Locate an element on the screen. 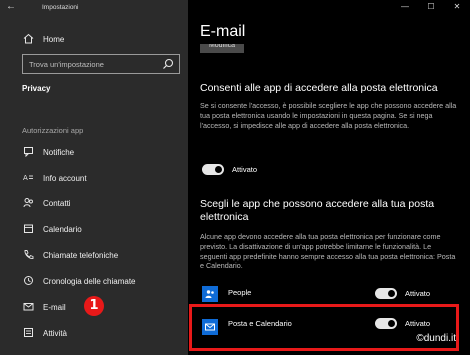 This screenshot has width=470, height=355. mail-icon is located at coordinates (28, 307).